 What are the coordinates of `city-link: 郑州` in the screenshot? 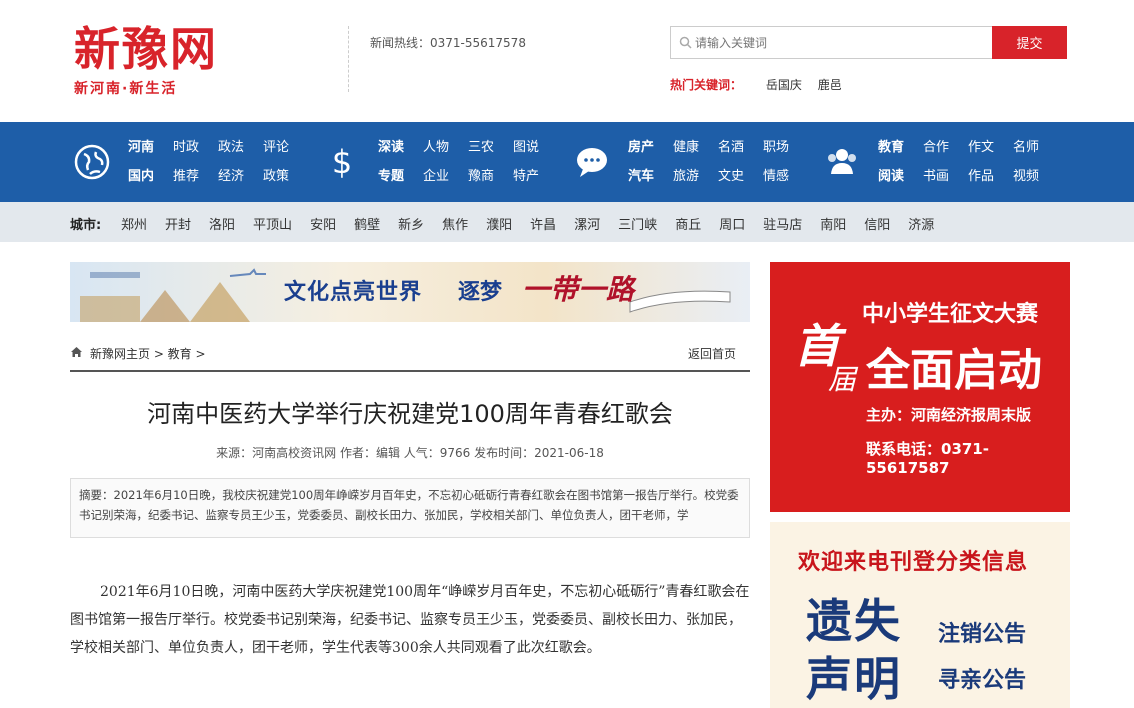 It's located at (134, 225).